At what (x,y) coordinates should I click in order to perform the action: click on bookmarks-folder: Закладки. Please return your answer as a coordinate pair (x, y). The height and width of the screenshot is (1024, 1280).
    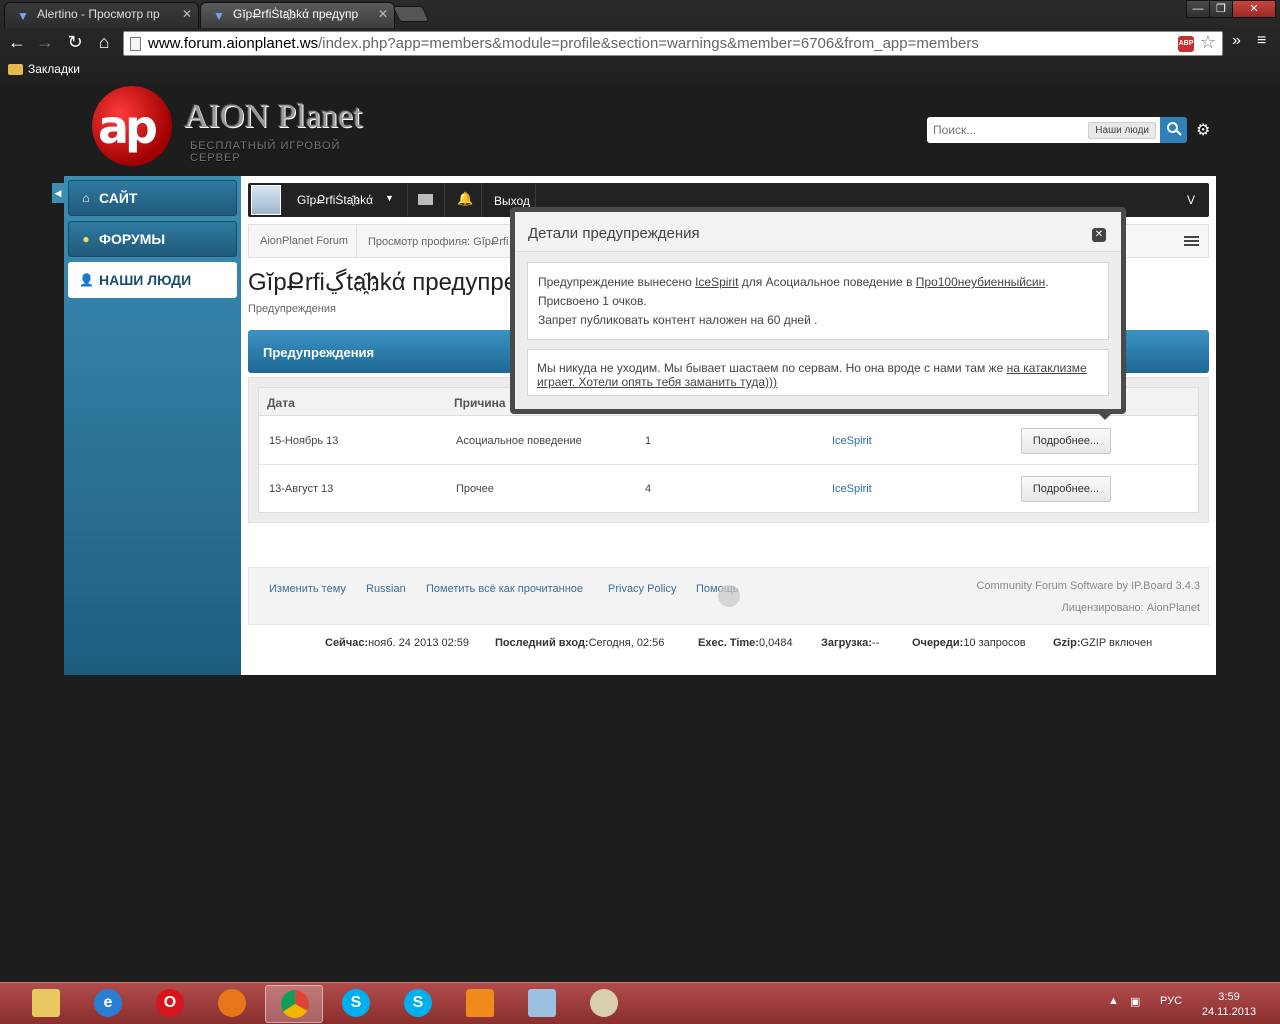
    Looking at the image, I should click on (44, 69).